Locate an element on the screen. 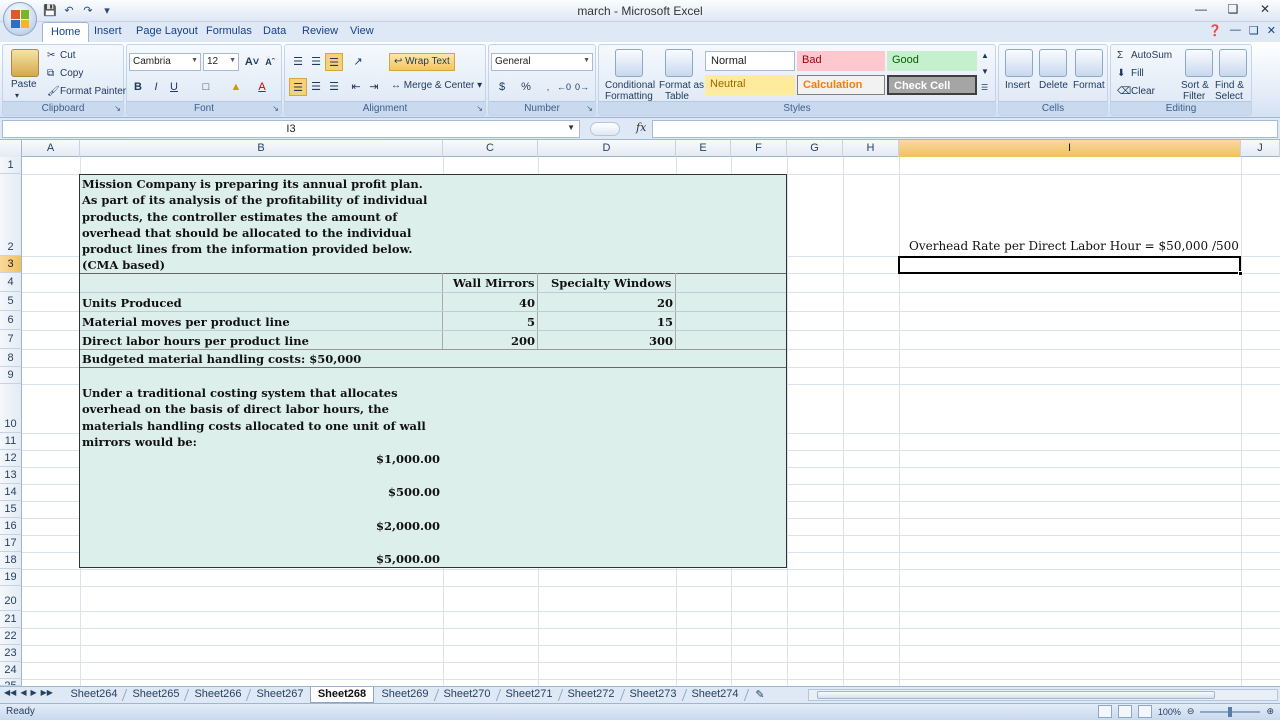 The height and width of the screenshot is (720, 1280). column-header-i: I is located at coordinates (1070, 148).